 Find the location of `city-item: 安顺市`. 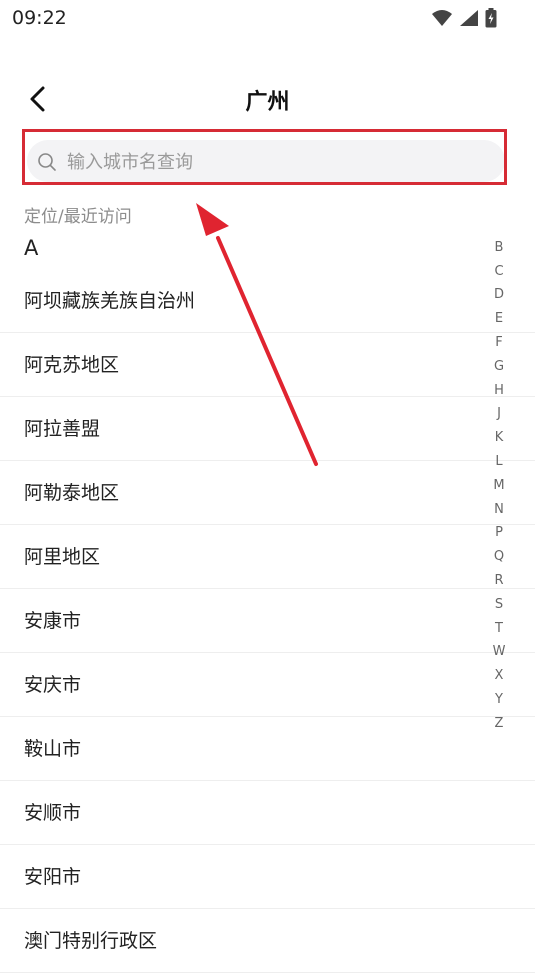

city-item: 安顺市 is located at coordinates (267, 813).